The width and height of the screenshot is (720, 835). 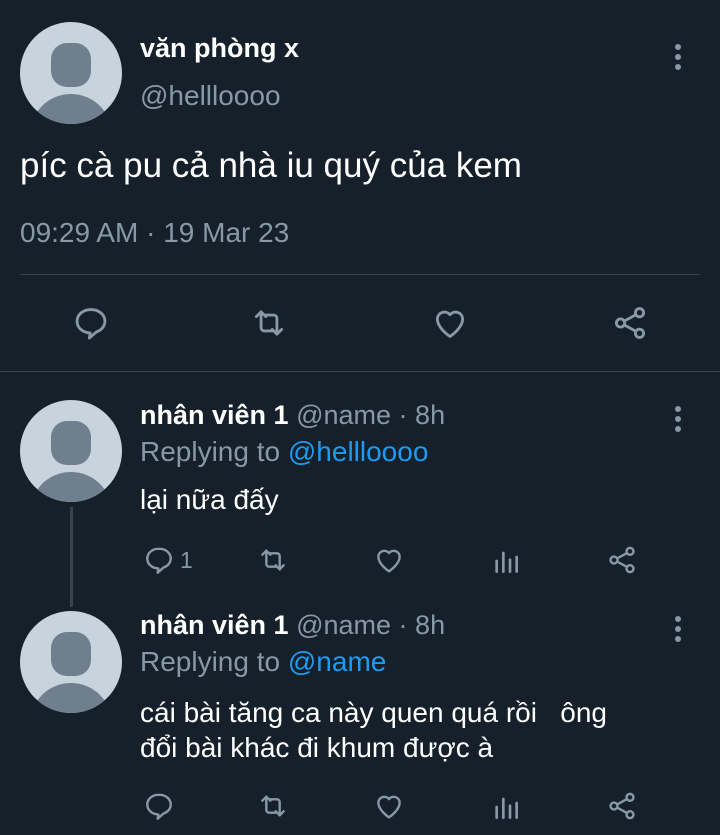 I want to click on tweet-text: píc cà pu cả nhà iu quý của kem, so click(x=271, y=165).